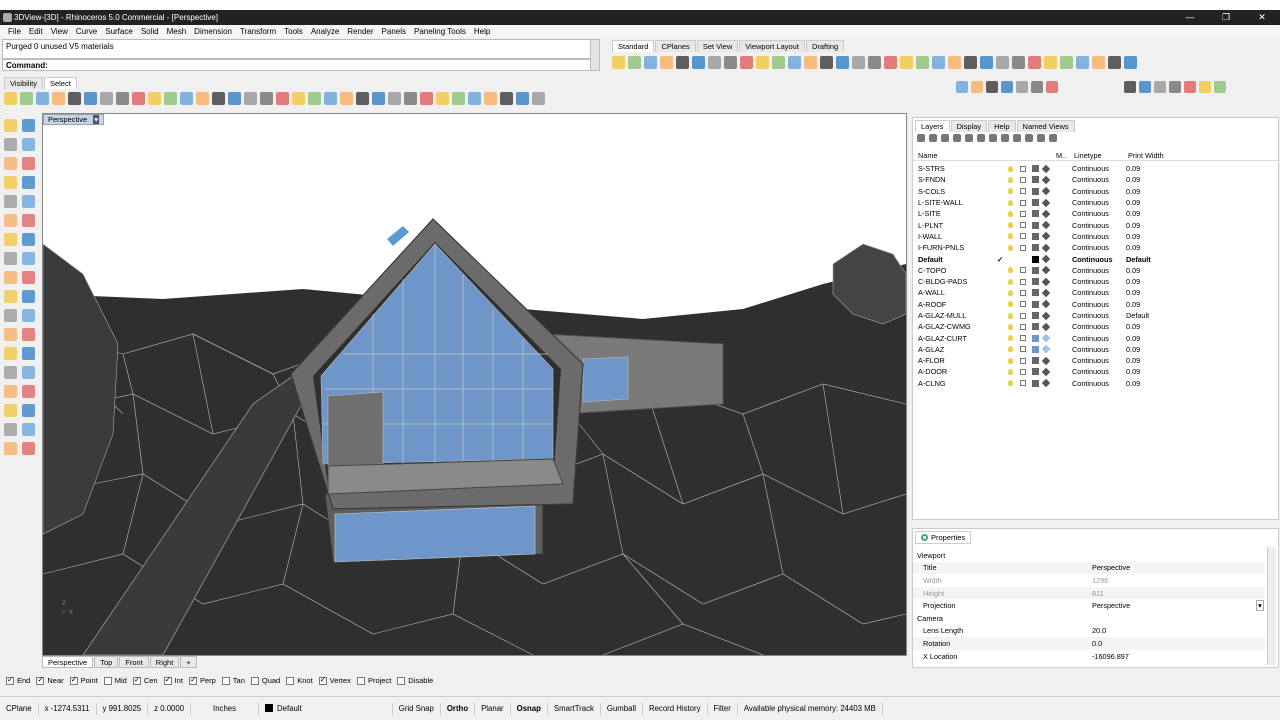 The width and height of the screenshot is (1280, 720). I want to click on standard-tool-13-icon, so click(810, 62).